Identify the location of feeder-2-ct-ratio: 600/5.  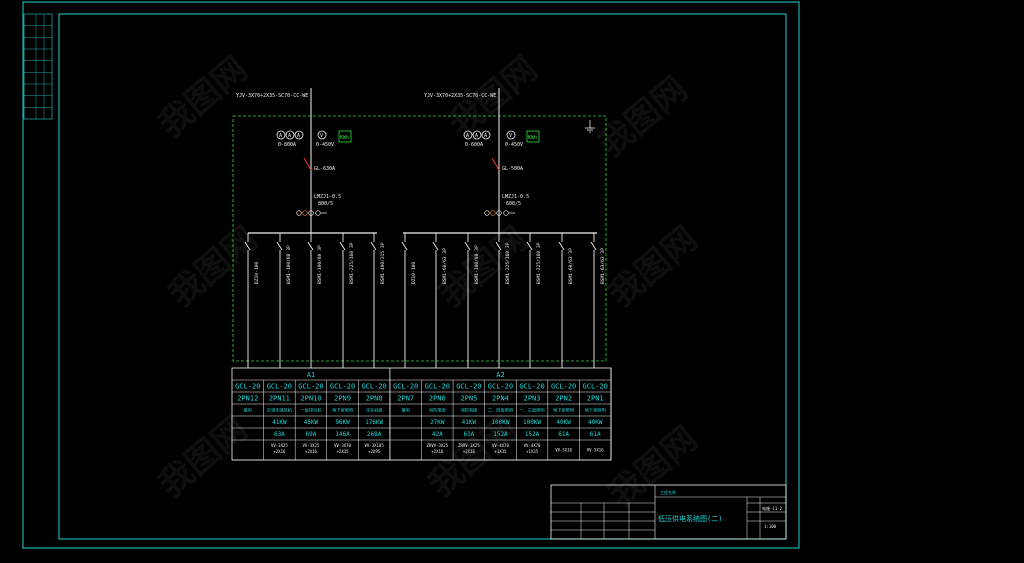
(513, 204).